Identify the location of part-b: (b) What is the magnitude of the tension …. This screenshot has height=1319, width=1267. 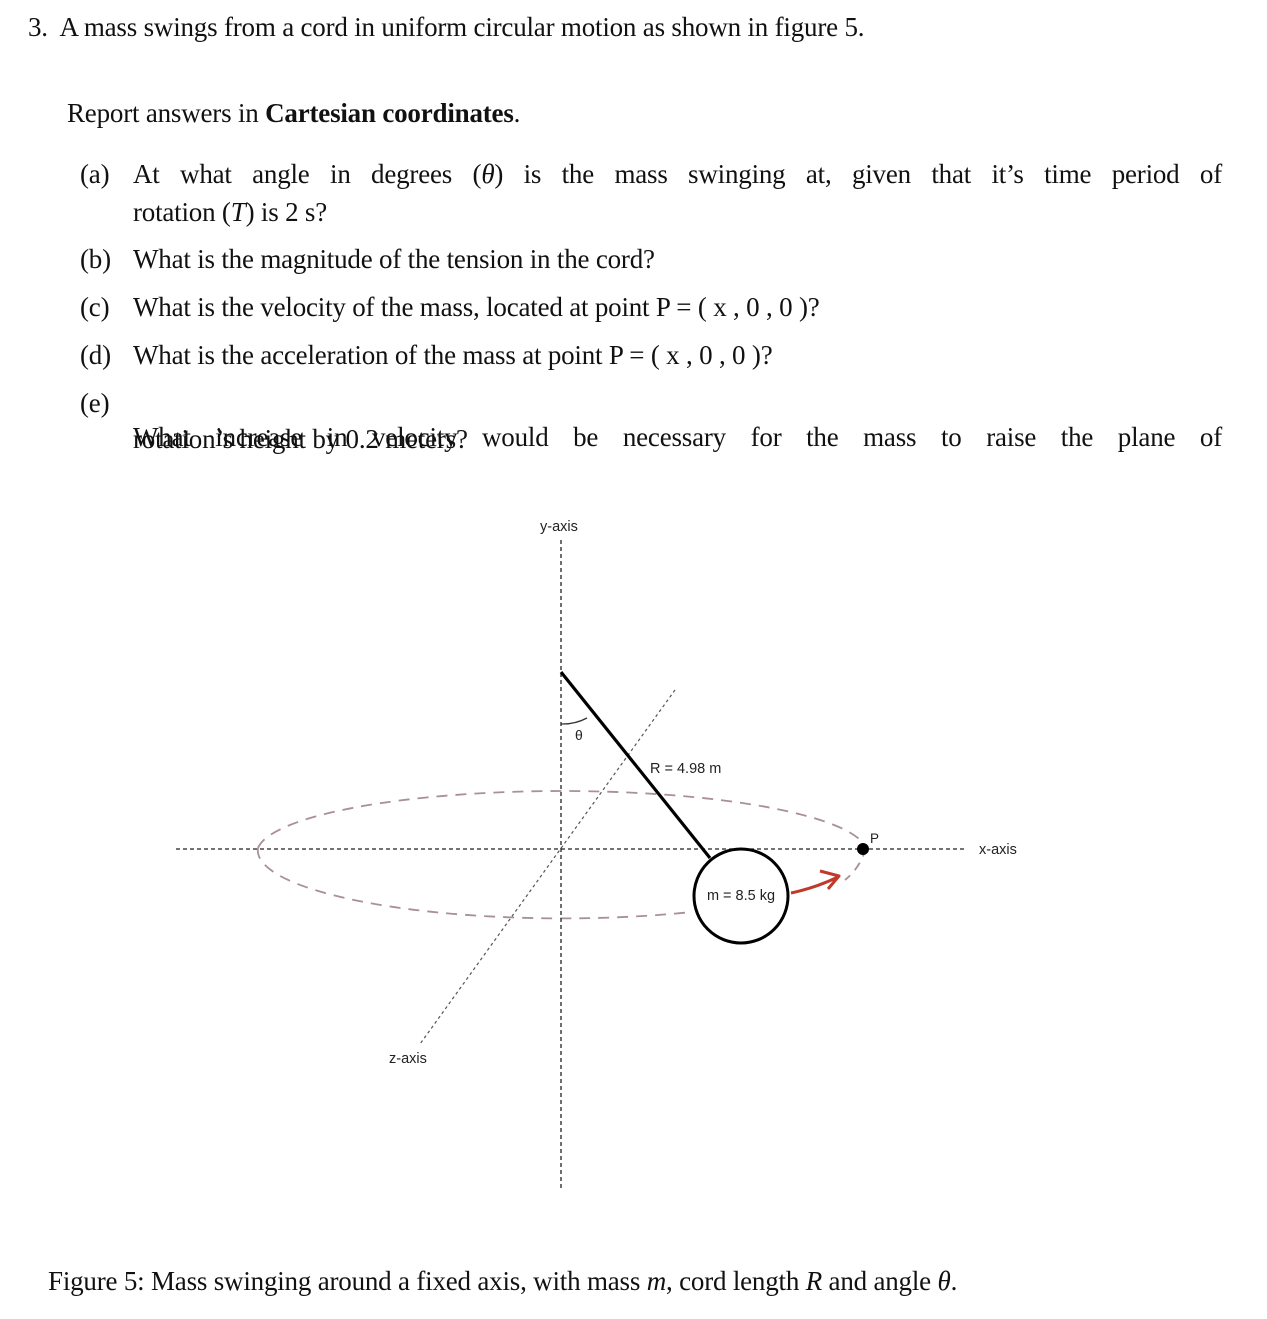
(367, 259).